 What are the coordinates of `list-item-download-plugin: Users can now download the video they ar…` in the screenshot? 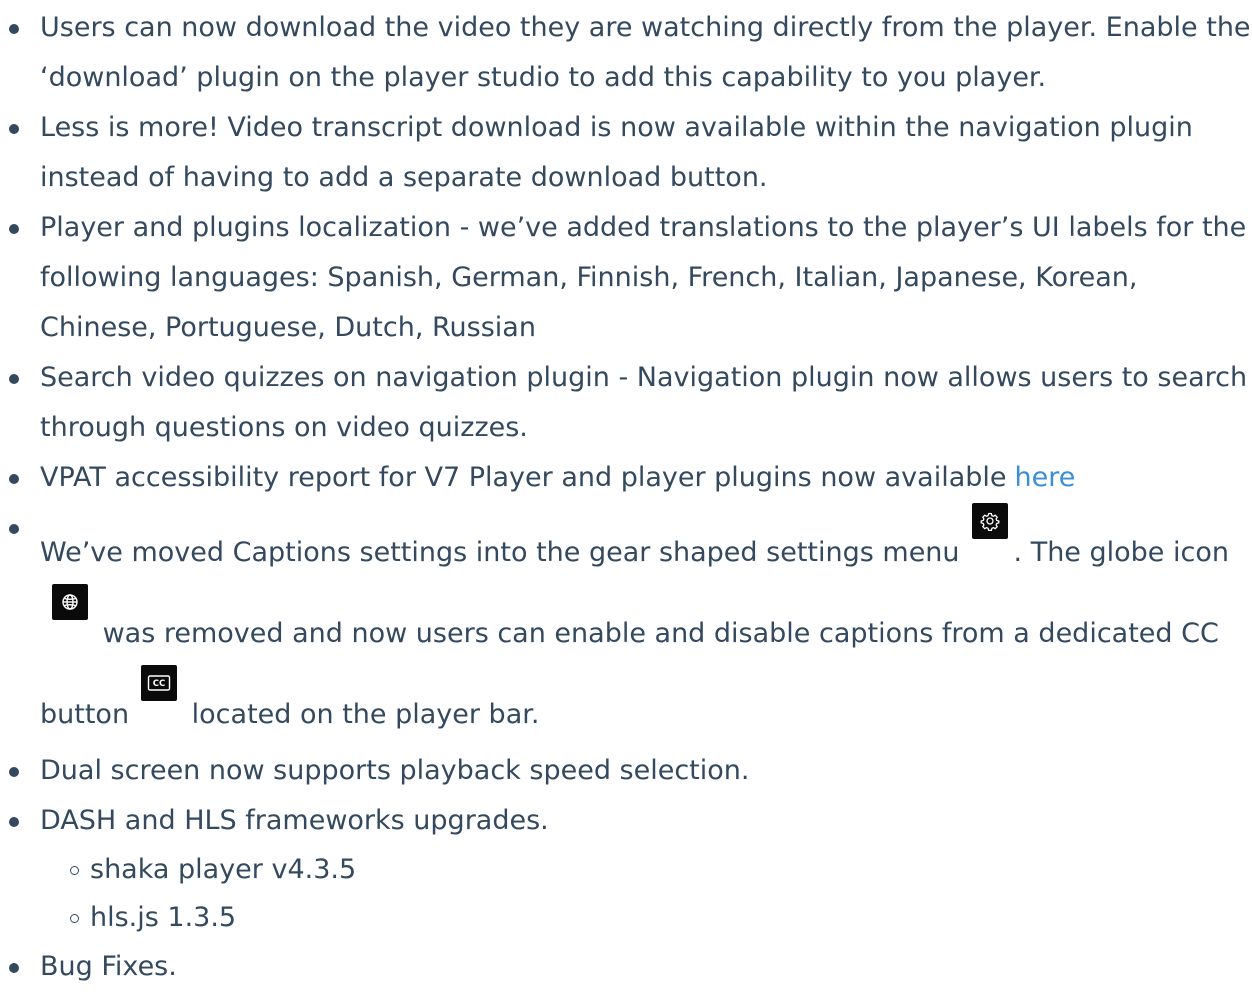 It's located at (626, 53).